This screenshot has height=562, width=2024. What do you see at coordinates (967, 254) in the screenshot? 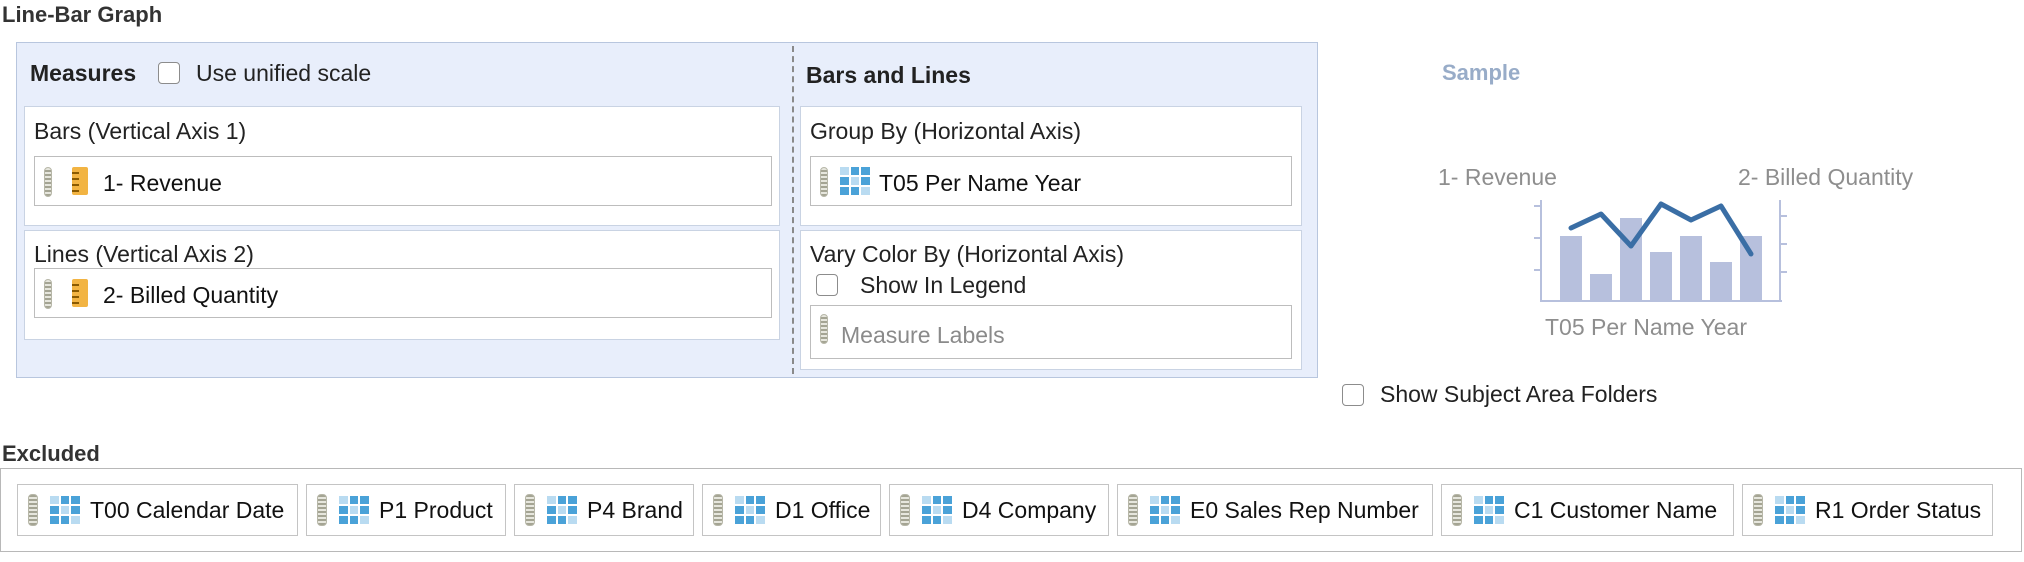
I see `vary-color-title: Vary Color By (Horizontal Axis)` at bounding box center [967, 254].